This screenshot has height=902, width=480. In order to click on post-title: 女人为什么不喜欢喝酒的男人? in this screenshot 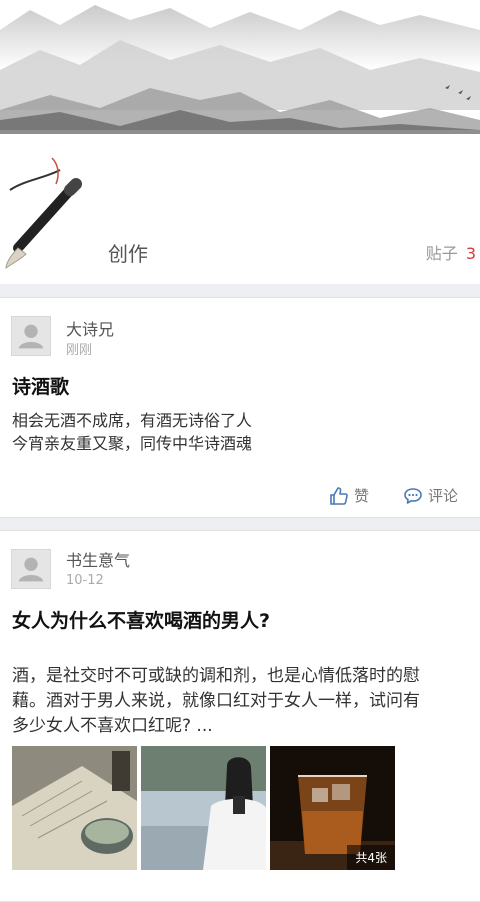, I will do `click(141, 619)`.